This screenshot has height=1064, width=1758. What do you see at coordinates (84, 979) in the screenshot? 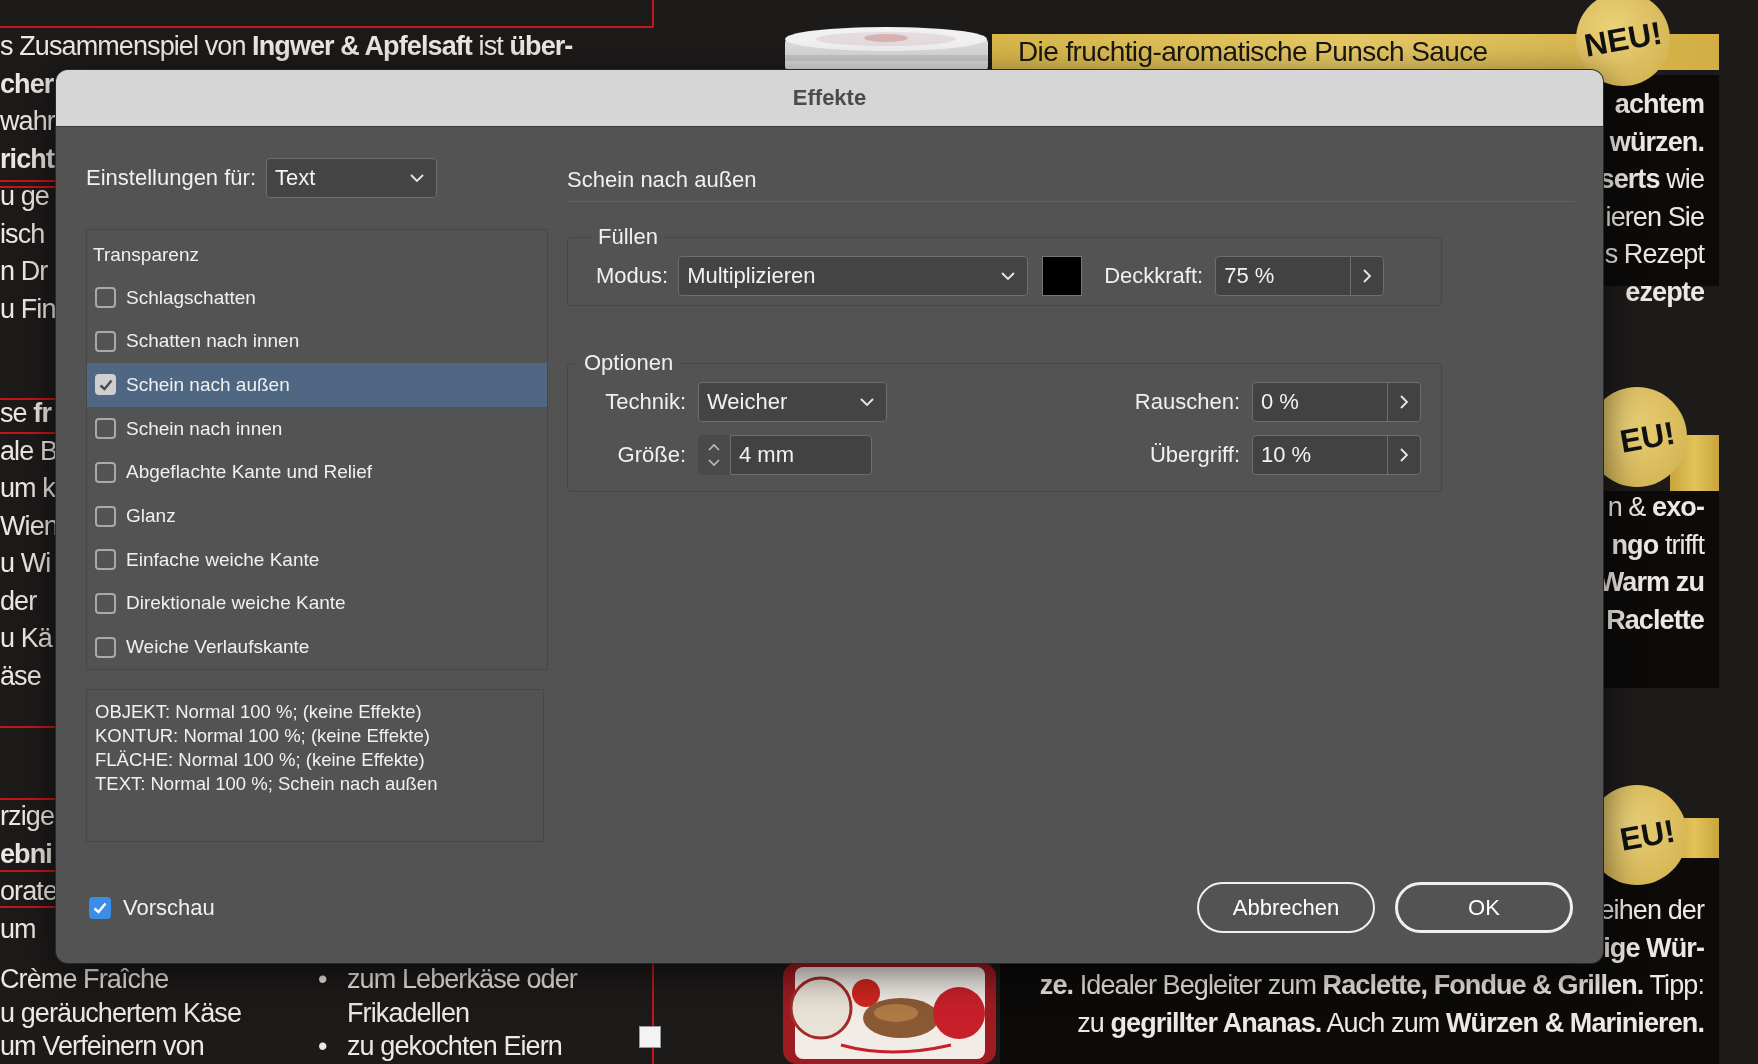
I see `body-text-line: Crème Fraîche` at bounding box center [84, 979].